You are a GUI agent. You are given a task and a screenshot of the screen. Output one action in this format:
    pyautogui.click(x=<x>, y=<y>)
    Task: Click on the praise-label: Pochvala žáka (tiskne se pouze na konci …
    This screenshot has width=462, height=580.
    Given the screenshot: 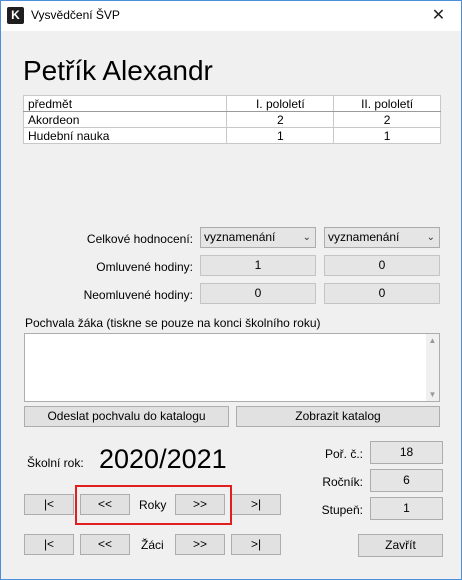 What is the action you would take?
    pyautogui.click(x=173, y=323)
    